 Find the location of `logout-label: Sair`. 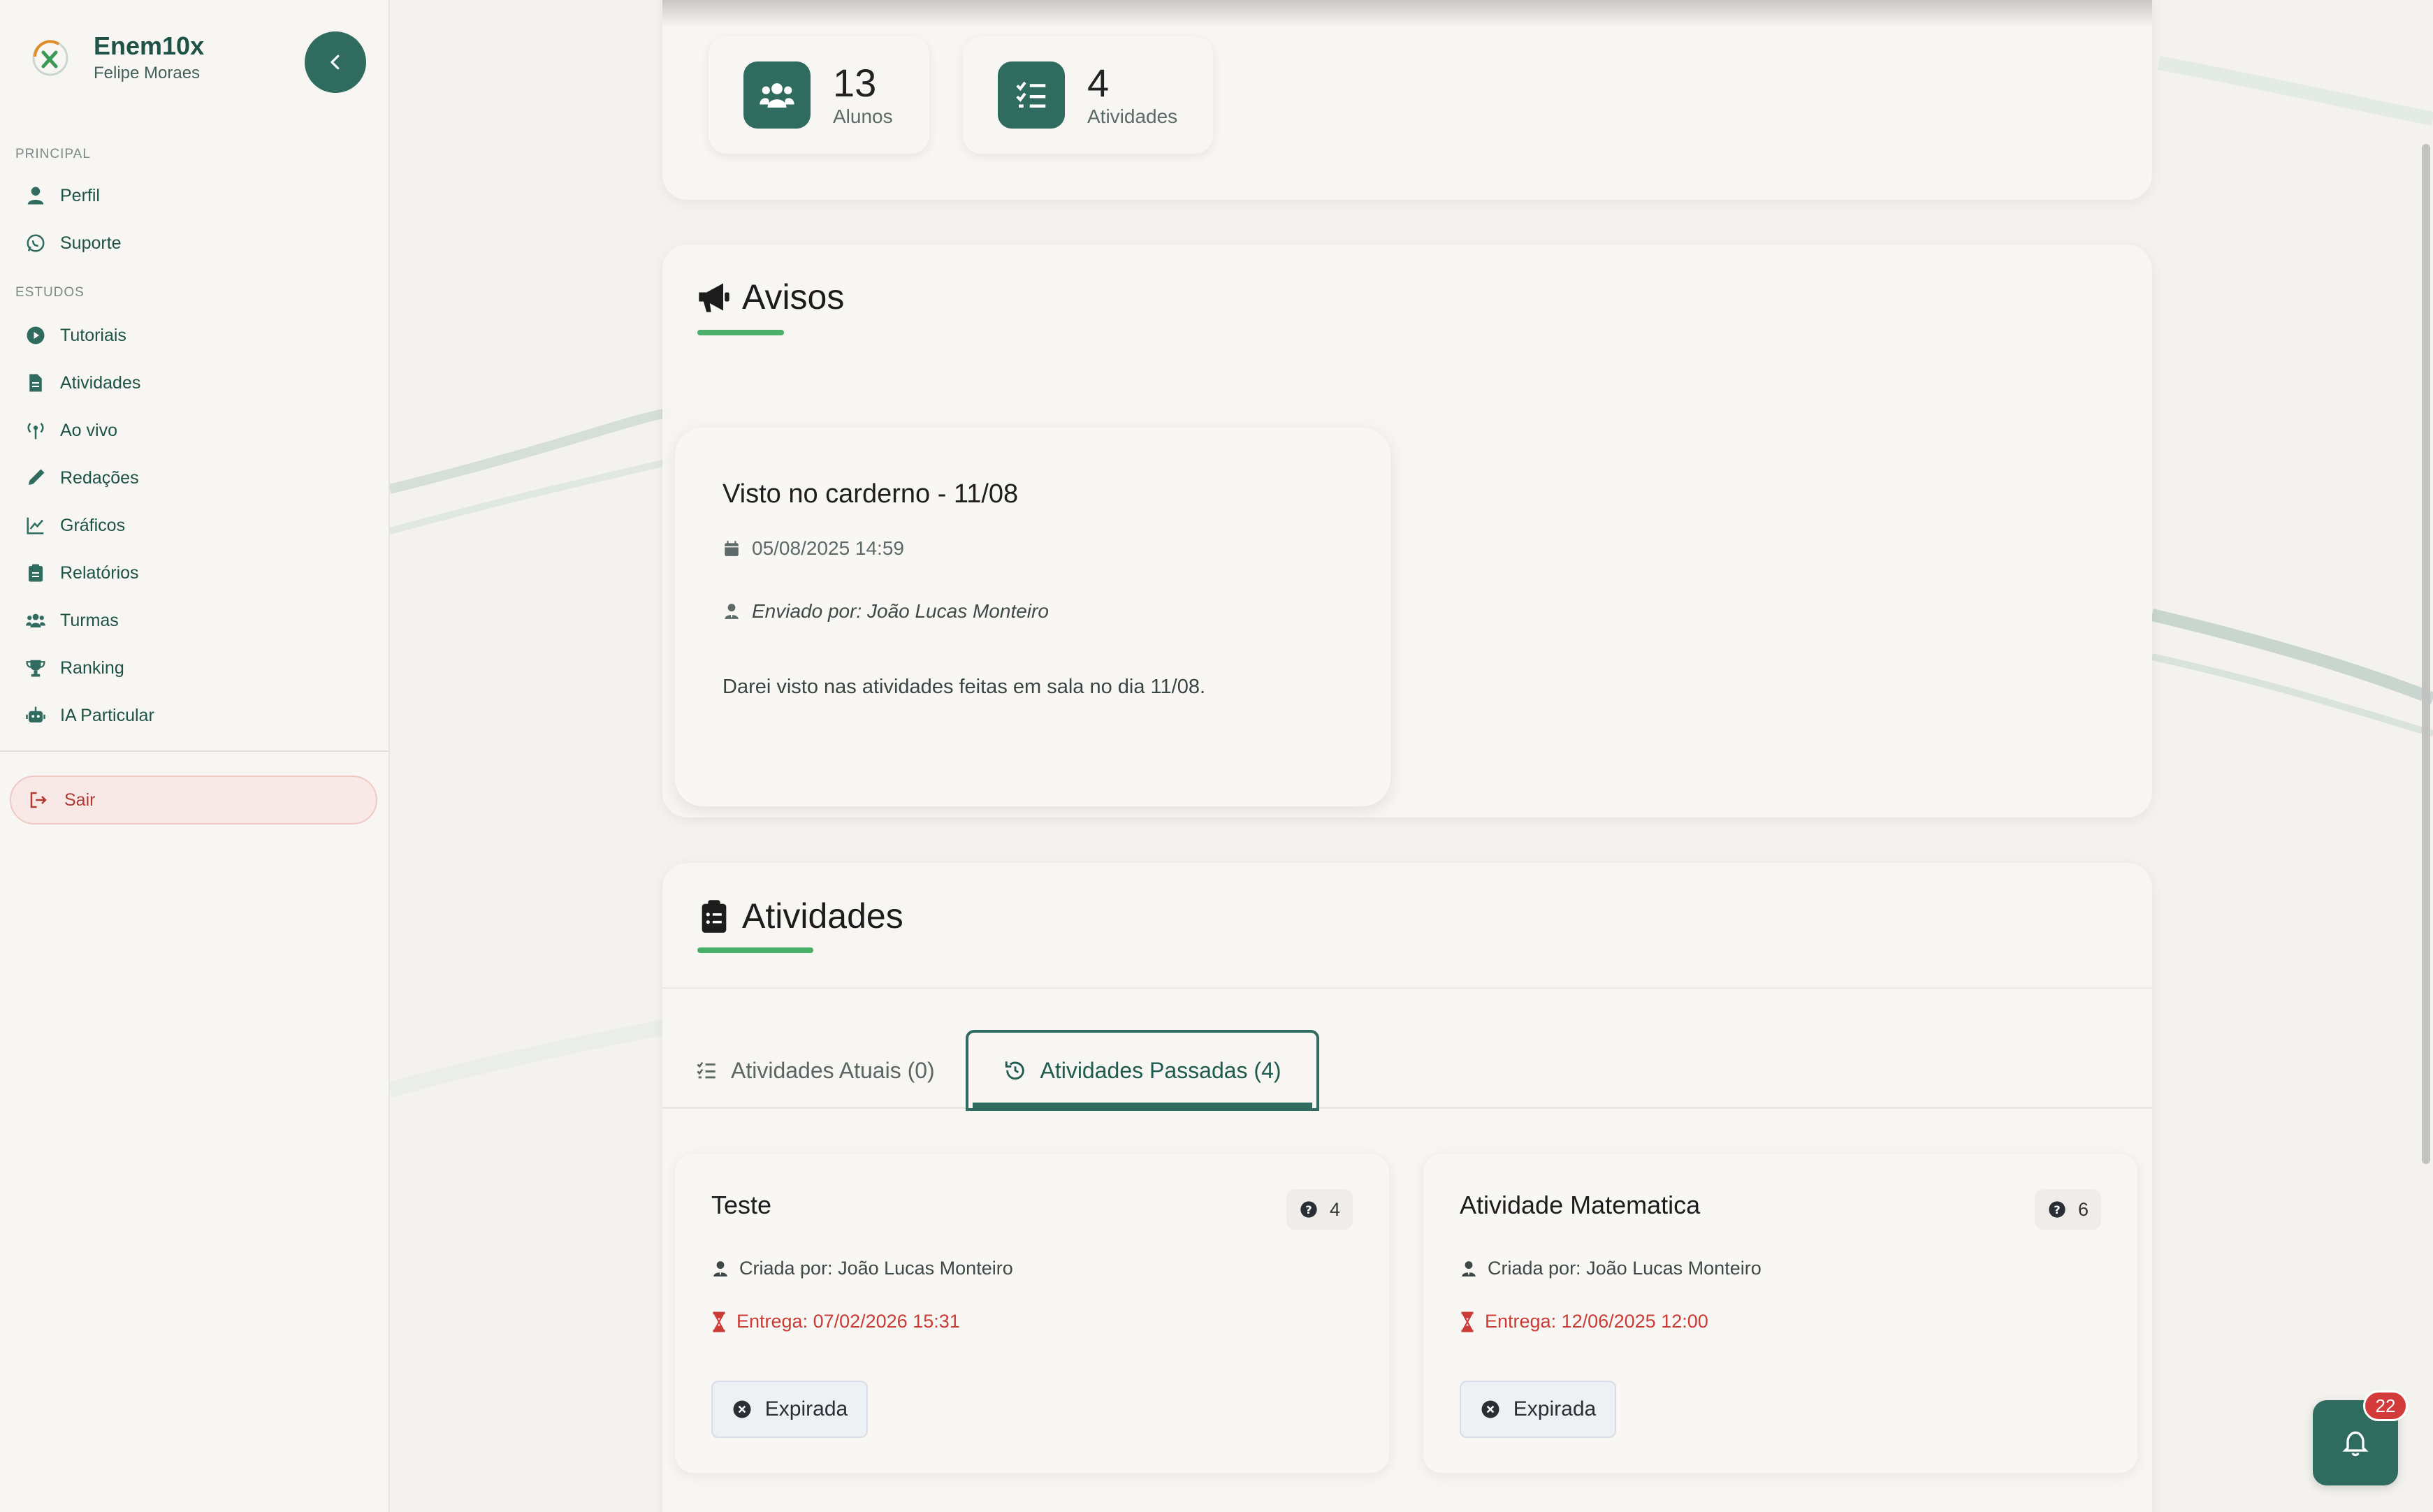

logout-label: Sair is located at coordinates (80, 800).